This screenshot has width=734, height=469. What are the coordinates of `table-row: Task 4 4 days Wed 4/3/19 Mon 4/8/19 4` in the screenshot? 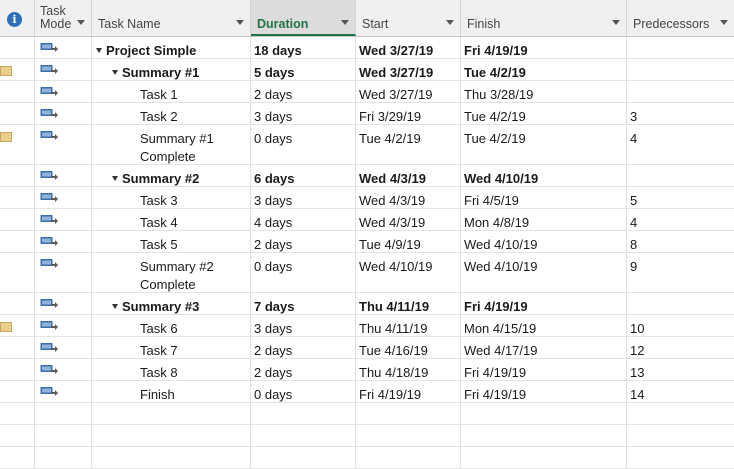 It's located at (367, 220).